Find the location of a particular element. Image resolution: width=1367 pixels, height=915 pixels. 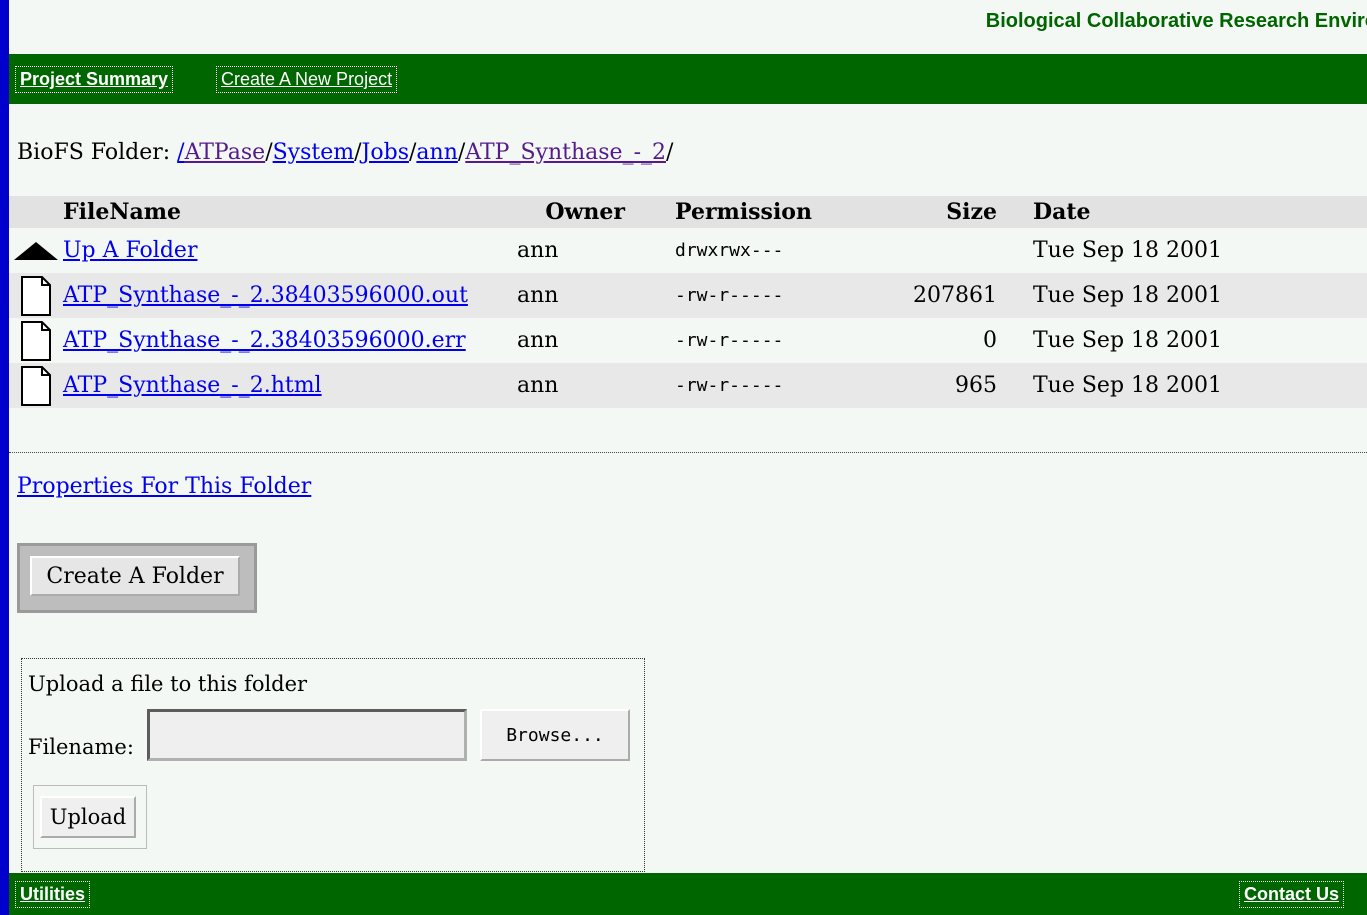

header-permission: Permission is located at coordinates (770, 212).